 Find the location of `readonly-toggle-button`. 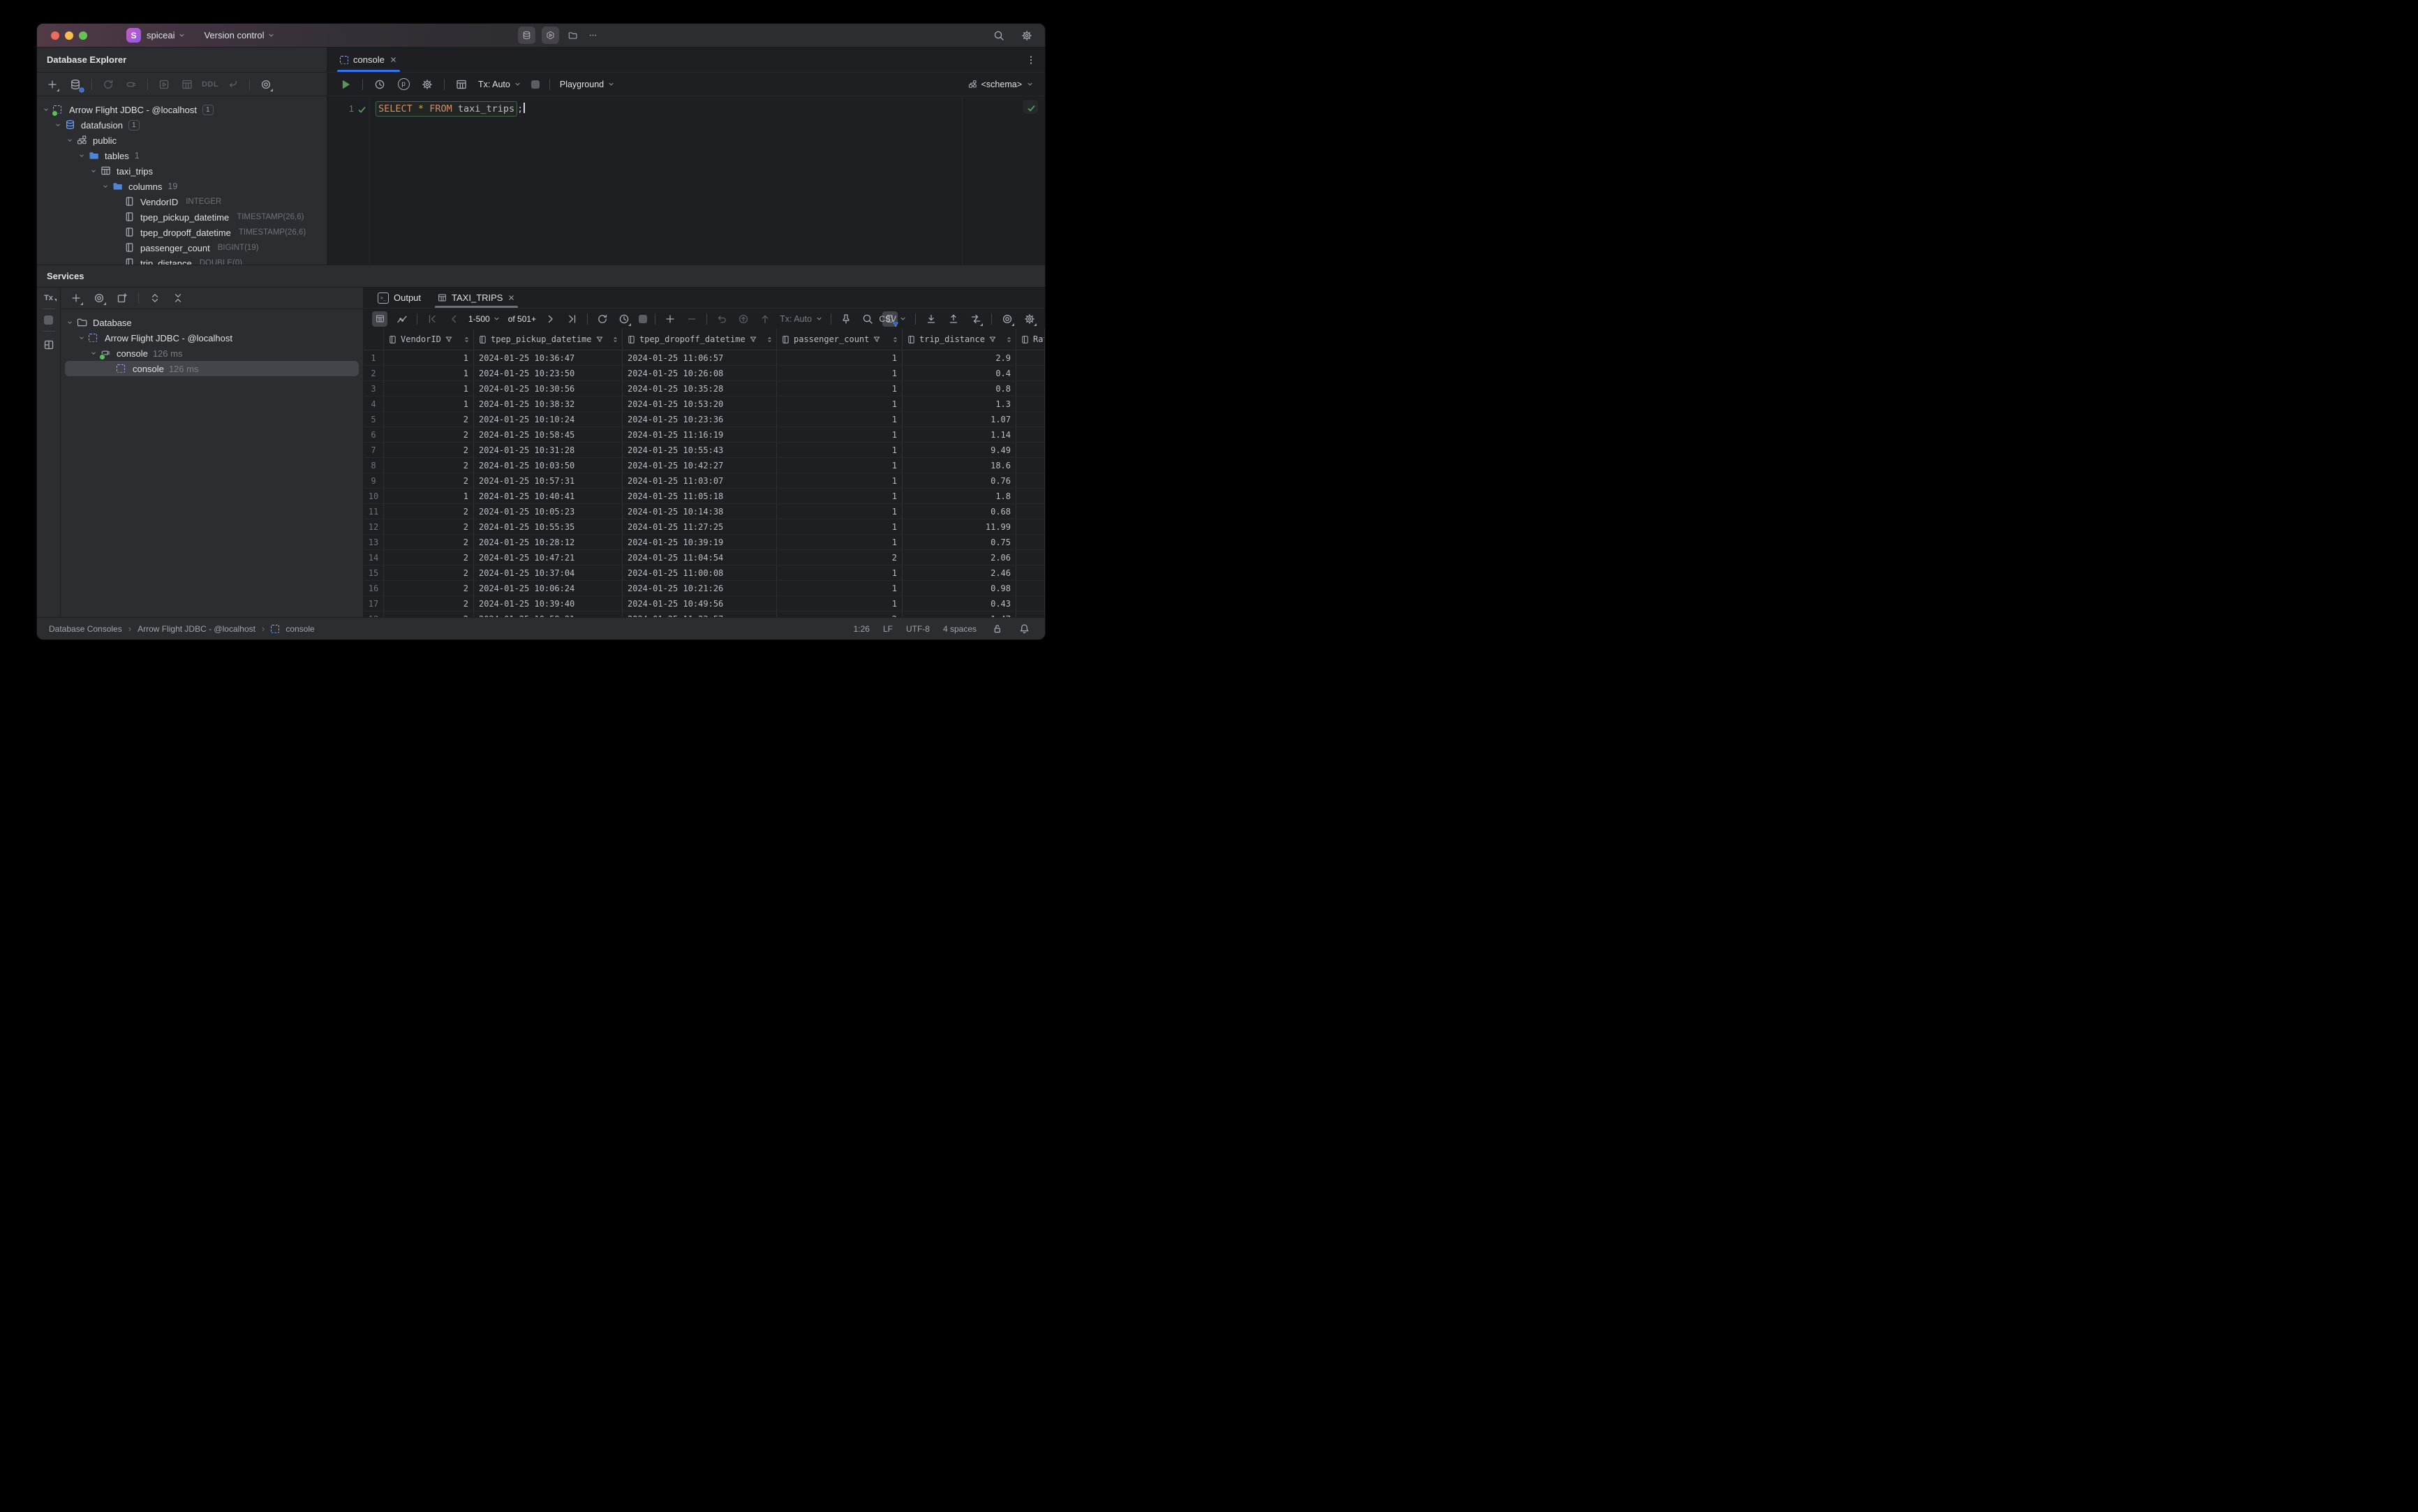

readonly-toggle-button is located at coordinates (997, 629).